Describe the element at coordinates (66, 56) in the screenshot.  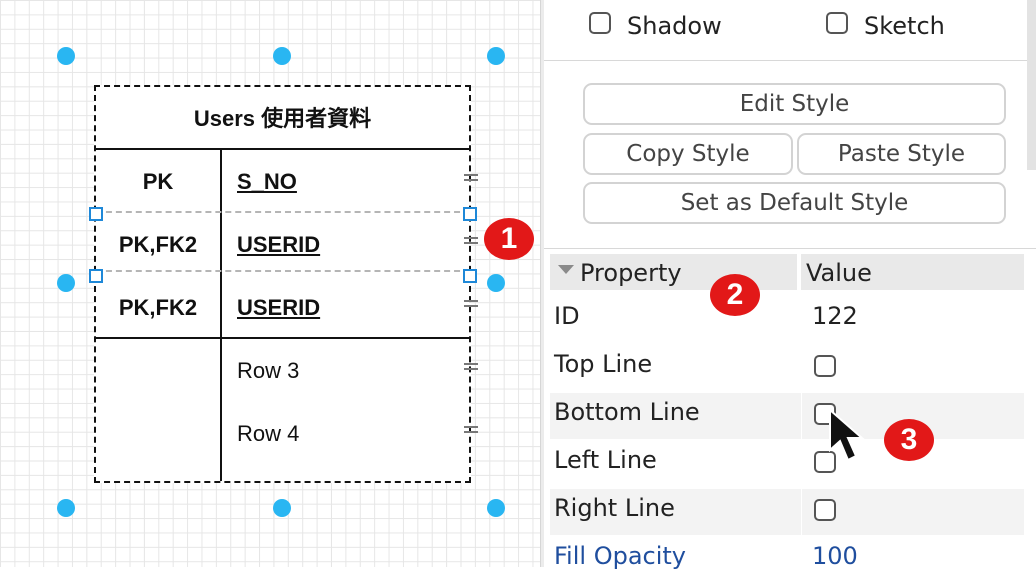
I see `resize-handle-top-left` at that location.